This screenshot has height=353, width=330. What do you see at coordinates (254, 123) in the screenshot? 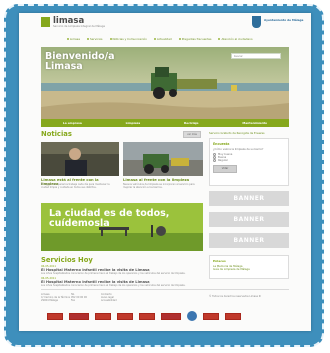
I see `section-link: Mantenimiento` at bounding box center [254, 123].